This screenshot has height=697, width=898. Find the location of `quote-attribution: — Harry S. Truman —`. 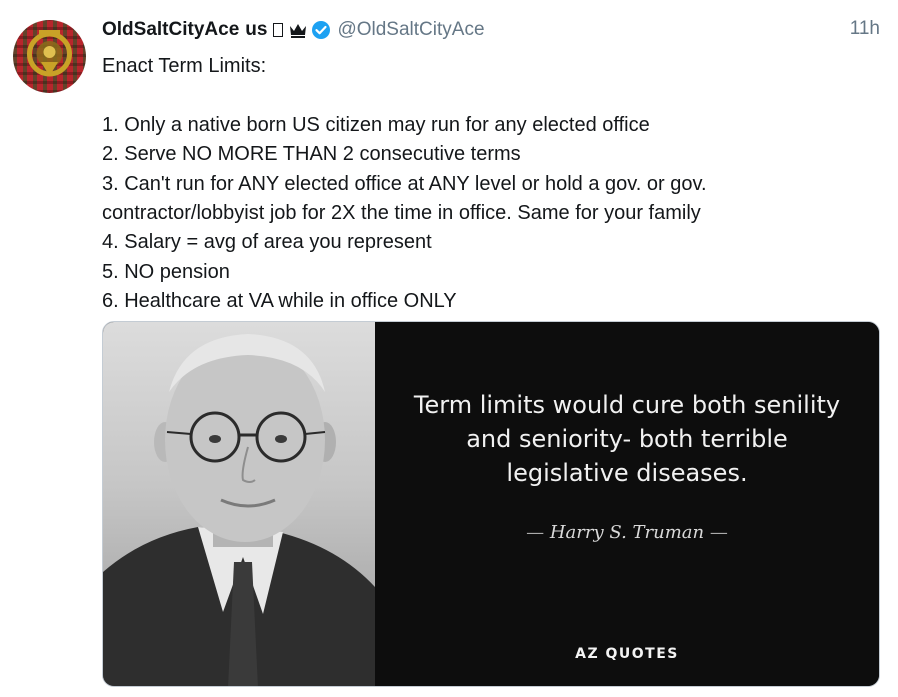

quote-attribution: — Harry S. Truman — is located at coordinates (627, 532).